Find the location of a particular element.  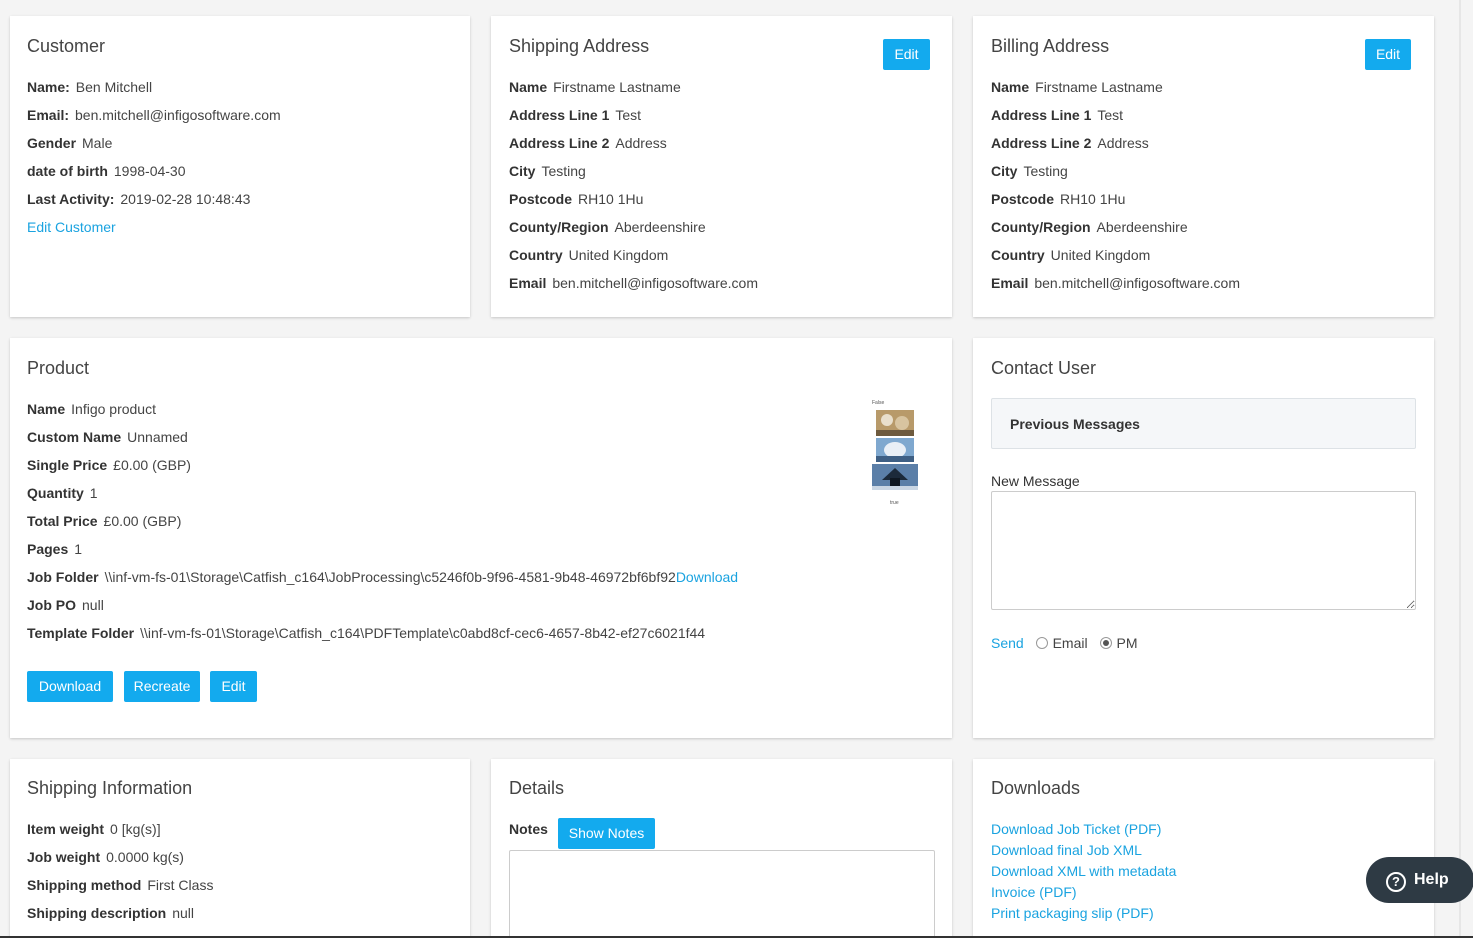

previous-messages-panel: Previous Messages is located at coordinates (1203, 423).